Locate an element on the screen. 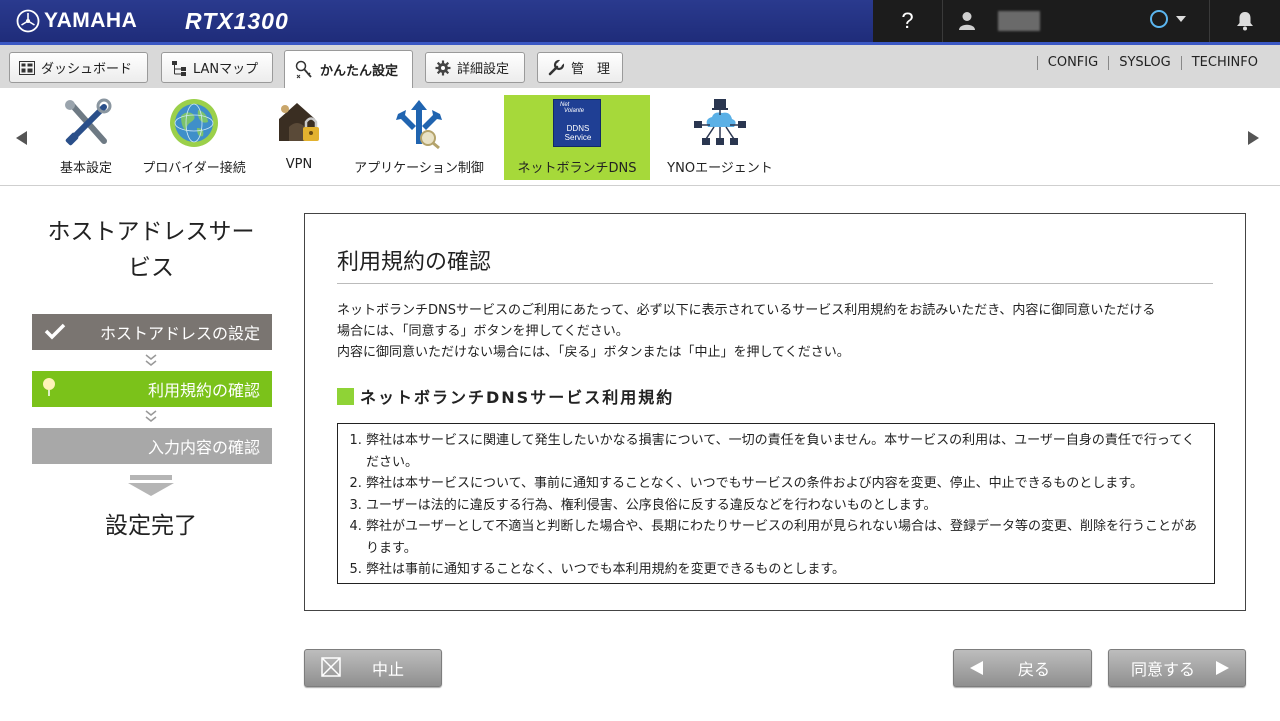 The width and height of the screenshot is (1280, 721). feature-yno-agent: YNOエージェント is located at coordinates (720, 137).